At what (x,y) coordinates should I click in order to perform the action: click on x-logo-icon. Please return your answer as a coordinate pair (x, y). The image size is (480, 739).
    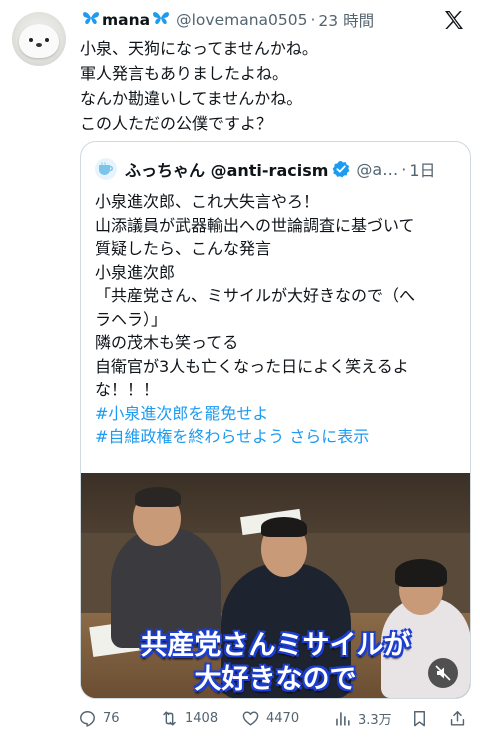
    Looking at the image, I should click on (454, 20).